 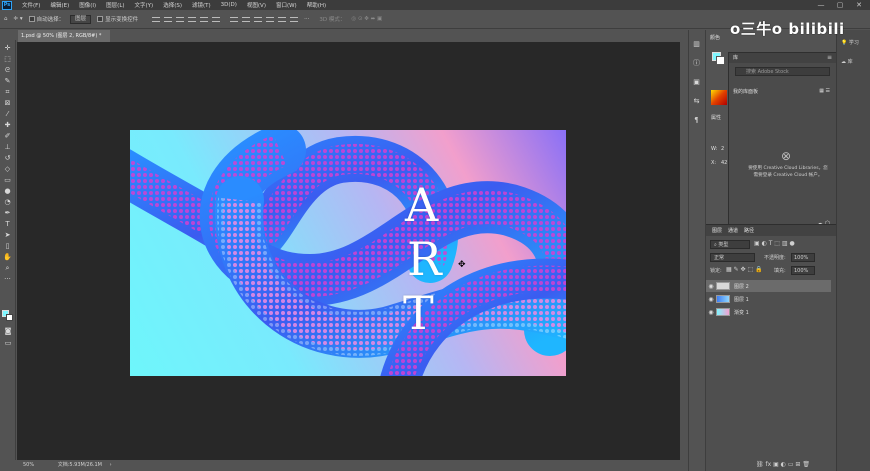 I want to click on align-right-icon, so click(x=216, y=19).